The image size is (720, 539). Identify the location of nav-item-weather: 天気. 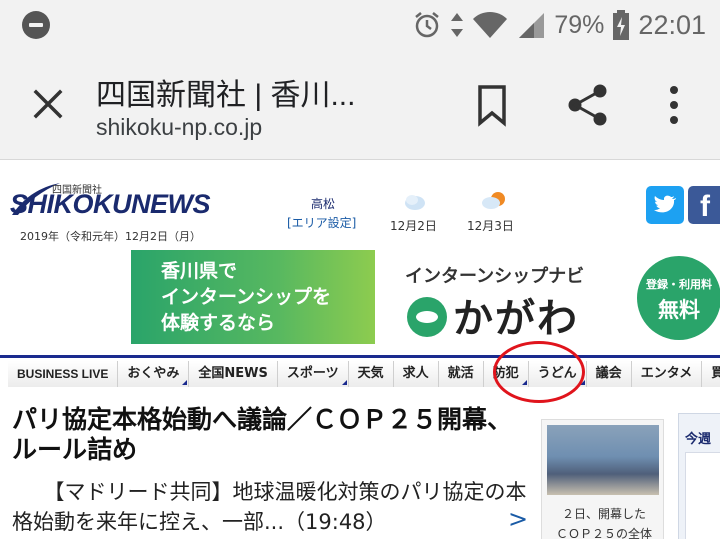
(371, 374).